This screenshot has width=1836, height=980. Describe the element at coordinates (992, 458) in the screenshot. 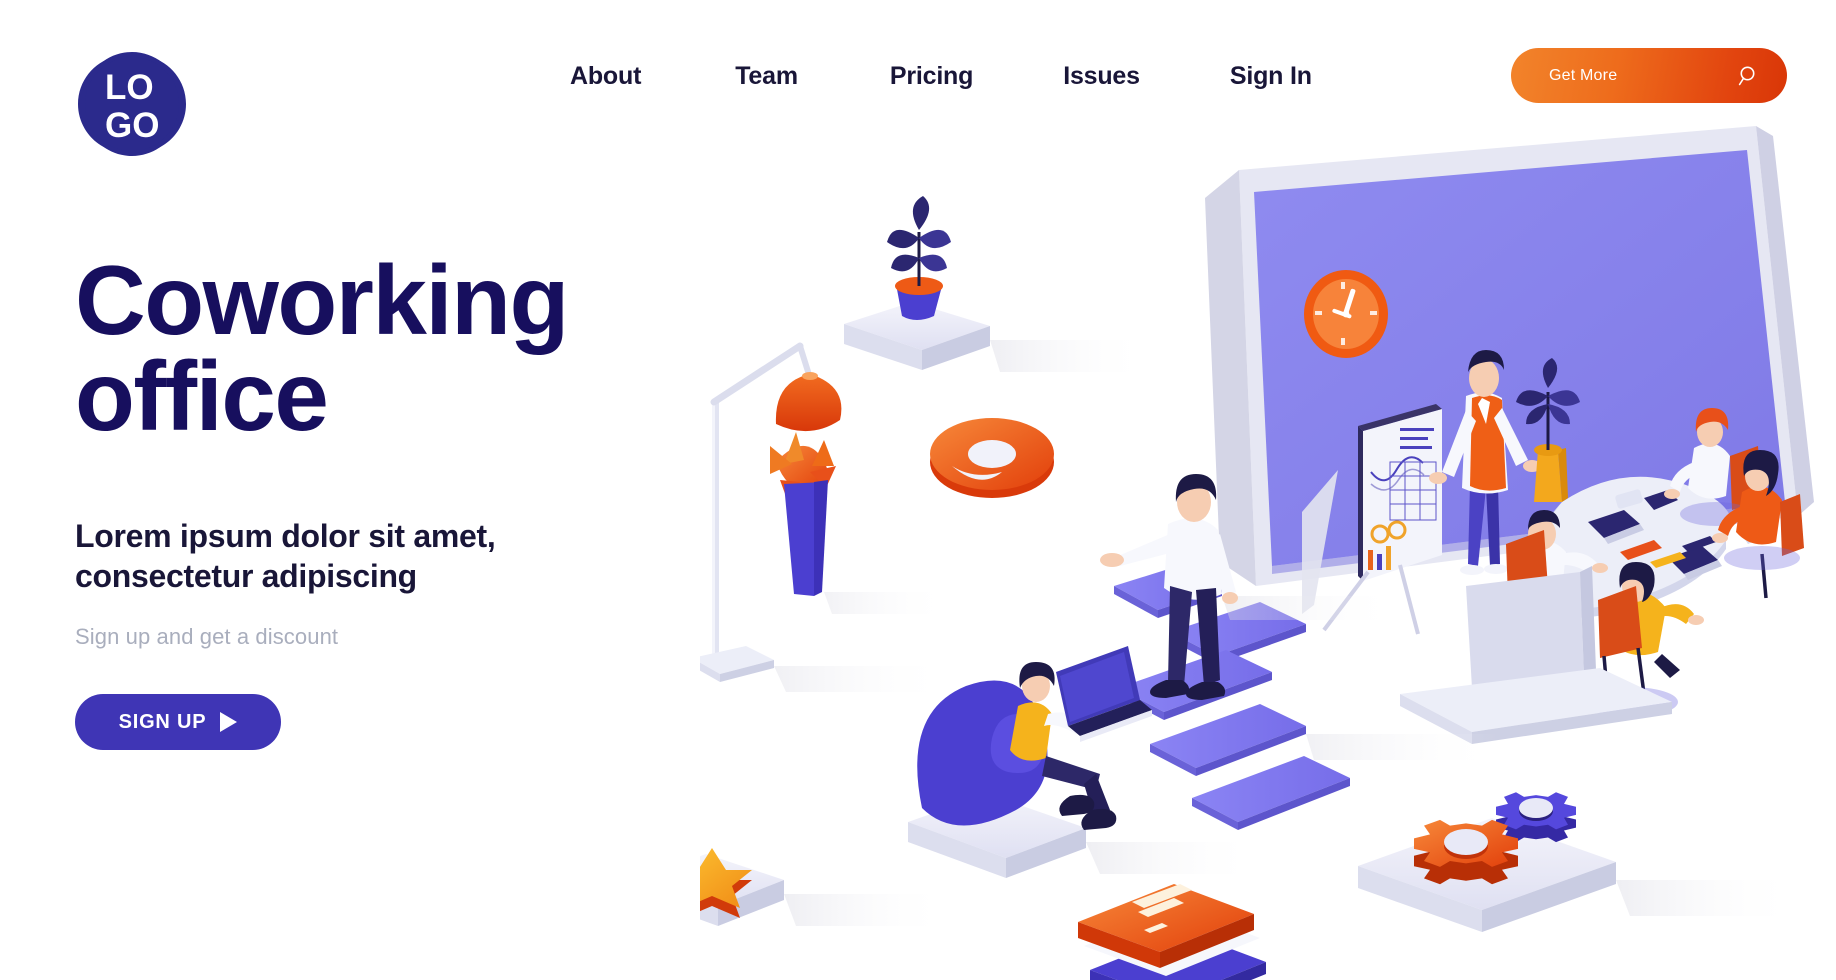

I see `orange-donut-ring` at that location.